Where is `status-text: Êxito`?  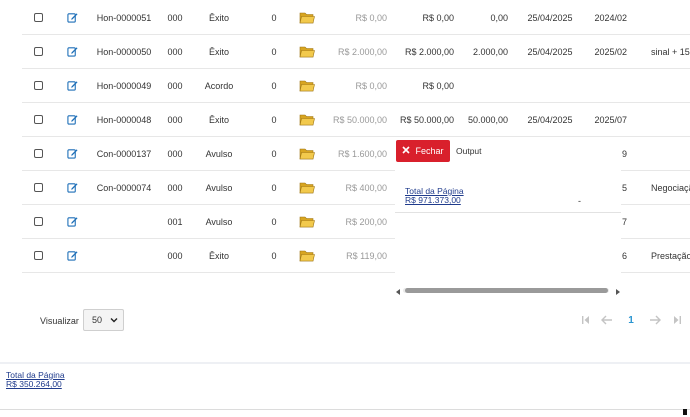
status-text: Êxito is located at coordinates (218, 51).